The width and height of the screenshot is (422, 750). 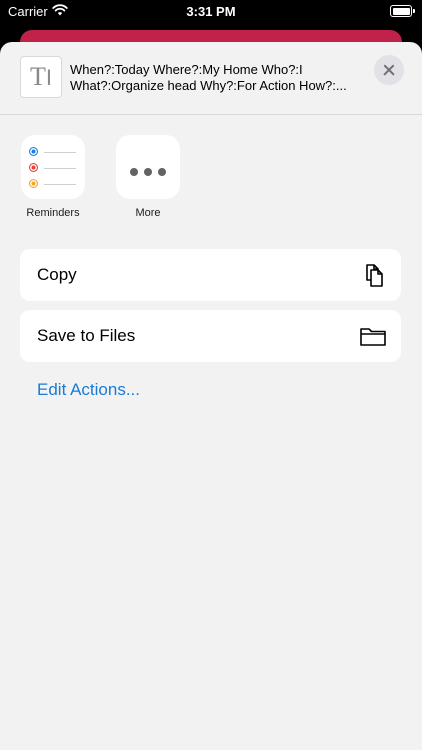 I want to click on reminders-icon, so click(x=53, y=167).